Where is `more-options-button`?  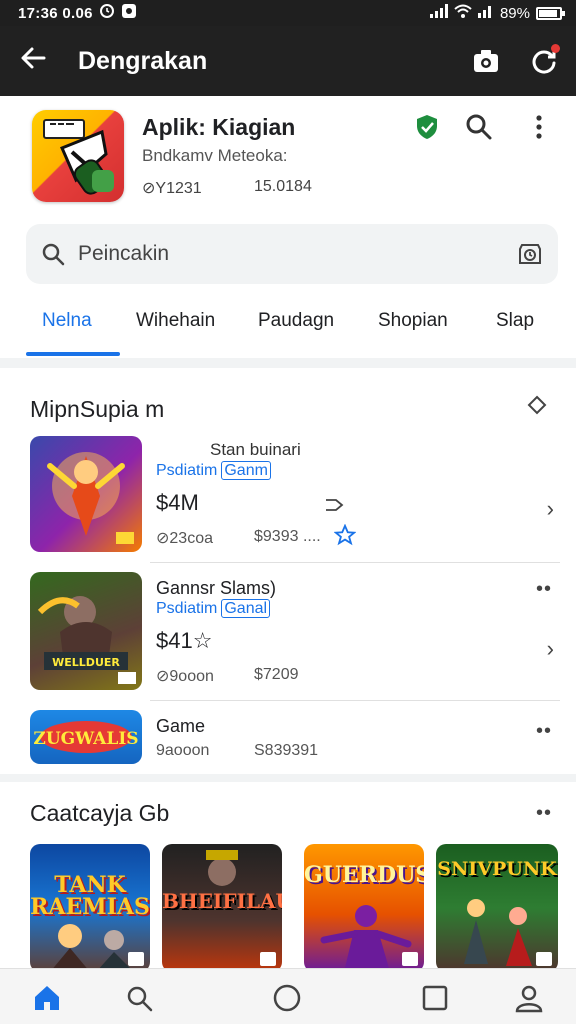 more-options-button is located at coordinates (540, 128).